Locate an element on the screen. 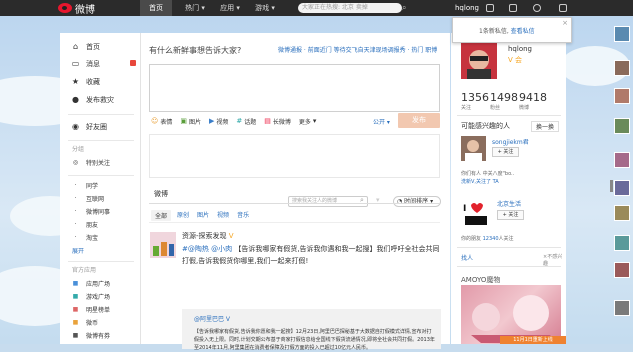 The height and width of the screenshot is (352, 633). feed-title: 微博 is located at coordinates (161, 194).